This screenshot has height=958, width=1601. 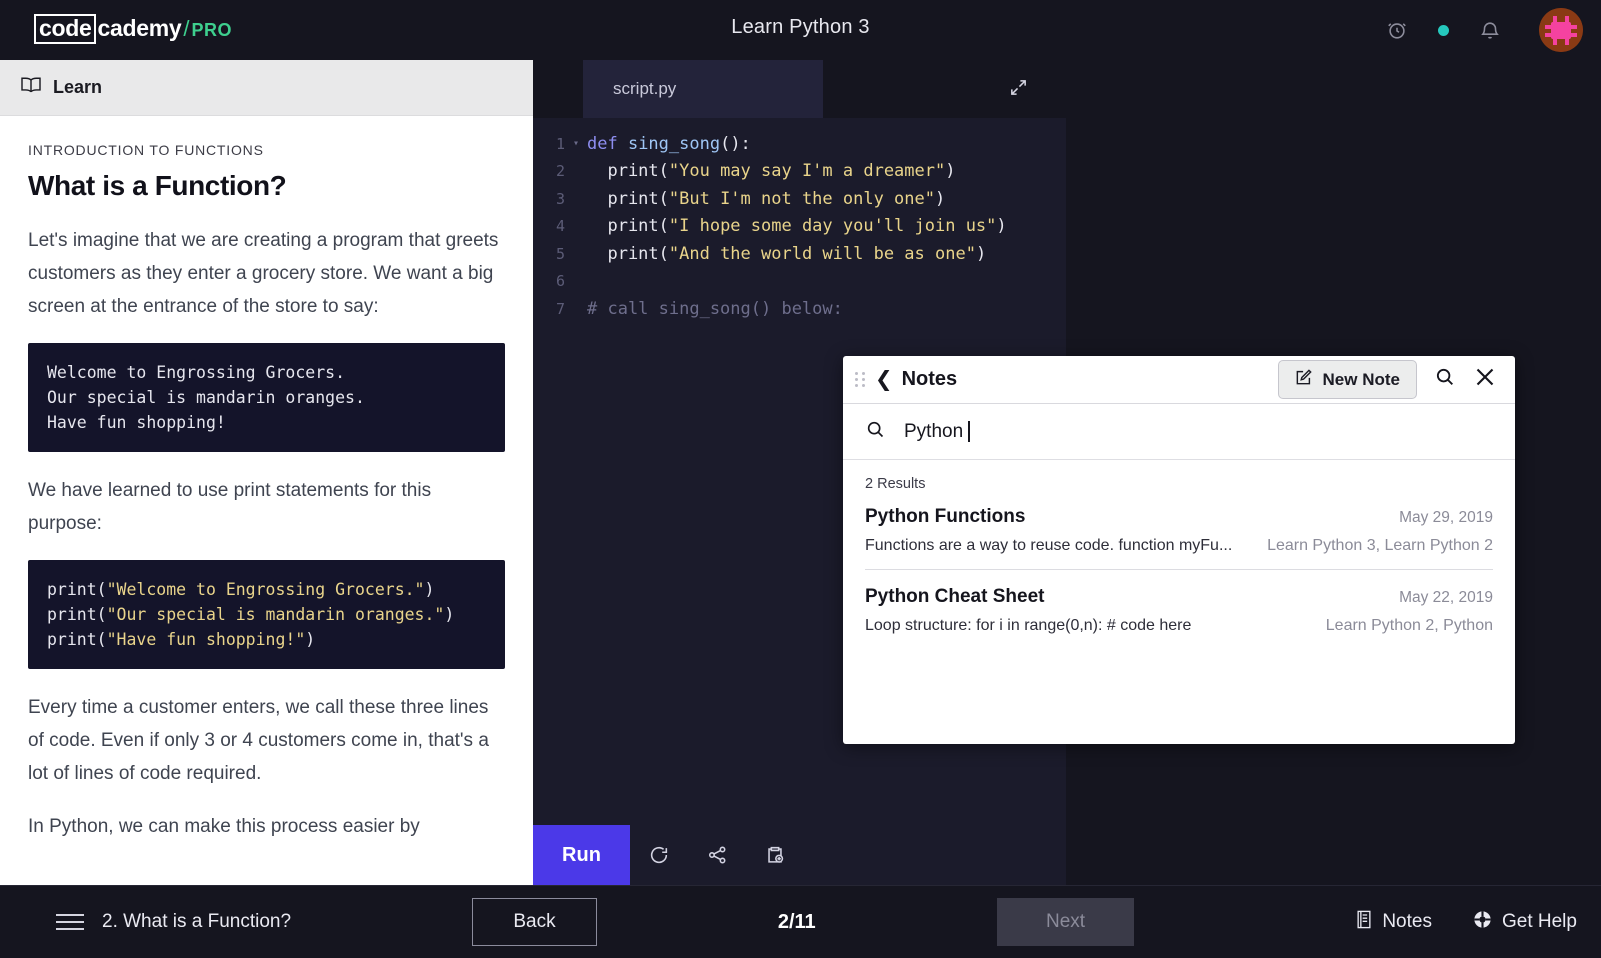 I want to click on notes-icon, so click(x=1364, y=922).